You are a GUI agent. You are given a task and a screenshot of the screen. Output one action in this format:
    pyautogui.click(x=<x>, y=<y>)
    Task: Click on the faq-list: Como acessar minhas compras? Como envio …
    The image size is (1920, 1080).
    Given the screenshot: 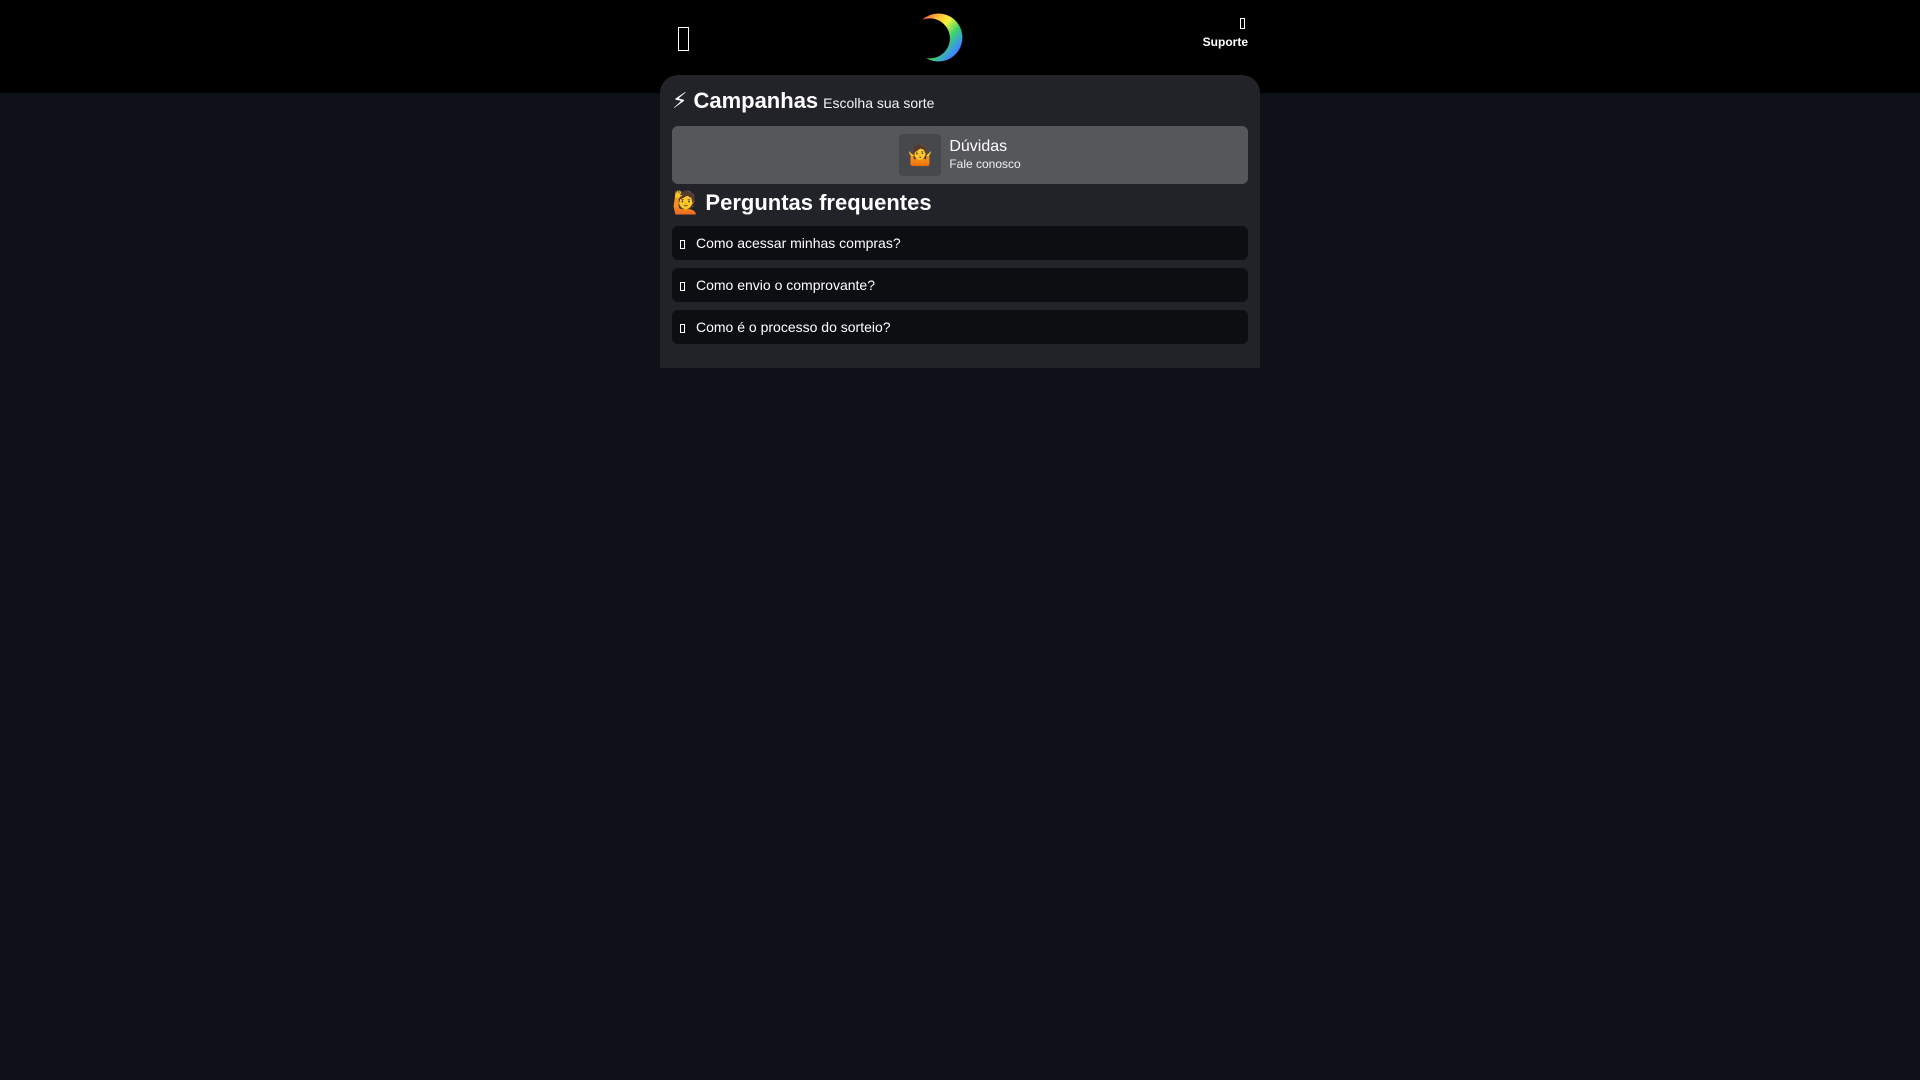 What is the action you would take?
    pyautogui.click(x=960, y=289)
    